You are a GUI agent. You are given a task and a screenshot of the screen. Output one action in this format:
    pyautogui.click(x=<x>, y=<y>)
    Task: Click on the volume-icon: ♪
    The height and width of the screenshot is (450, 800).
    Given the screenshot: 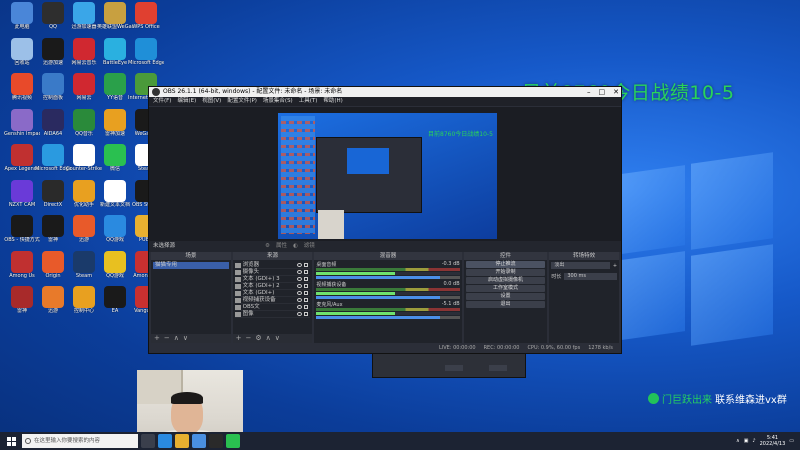 What is the action you would take?
    pyautogui.click(x=753, y=441)
    